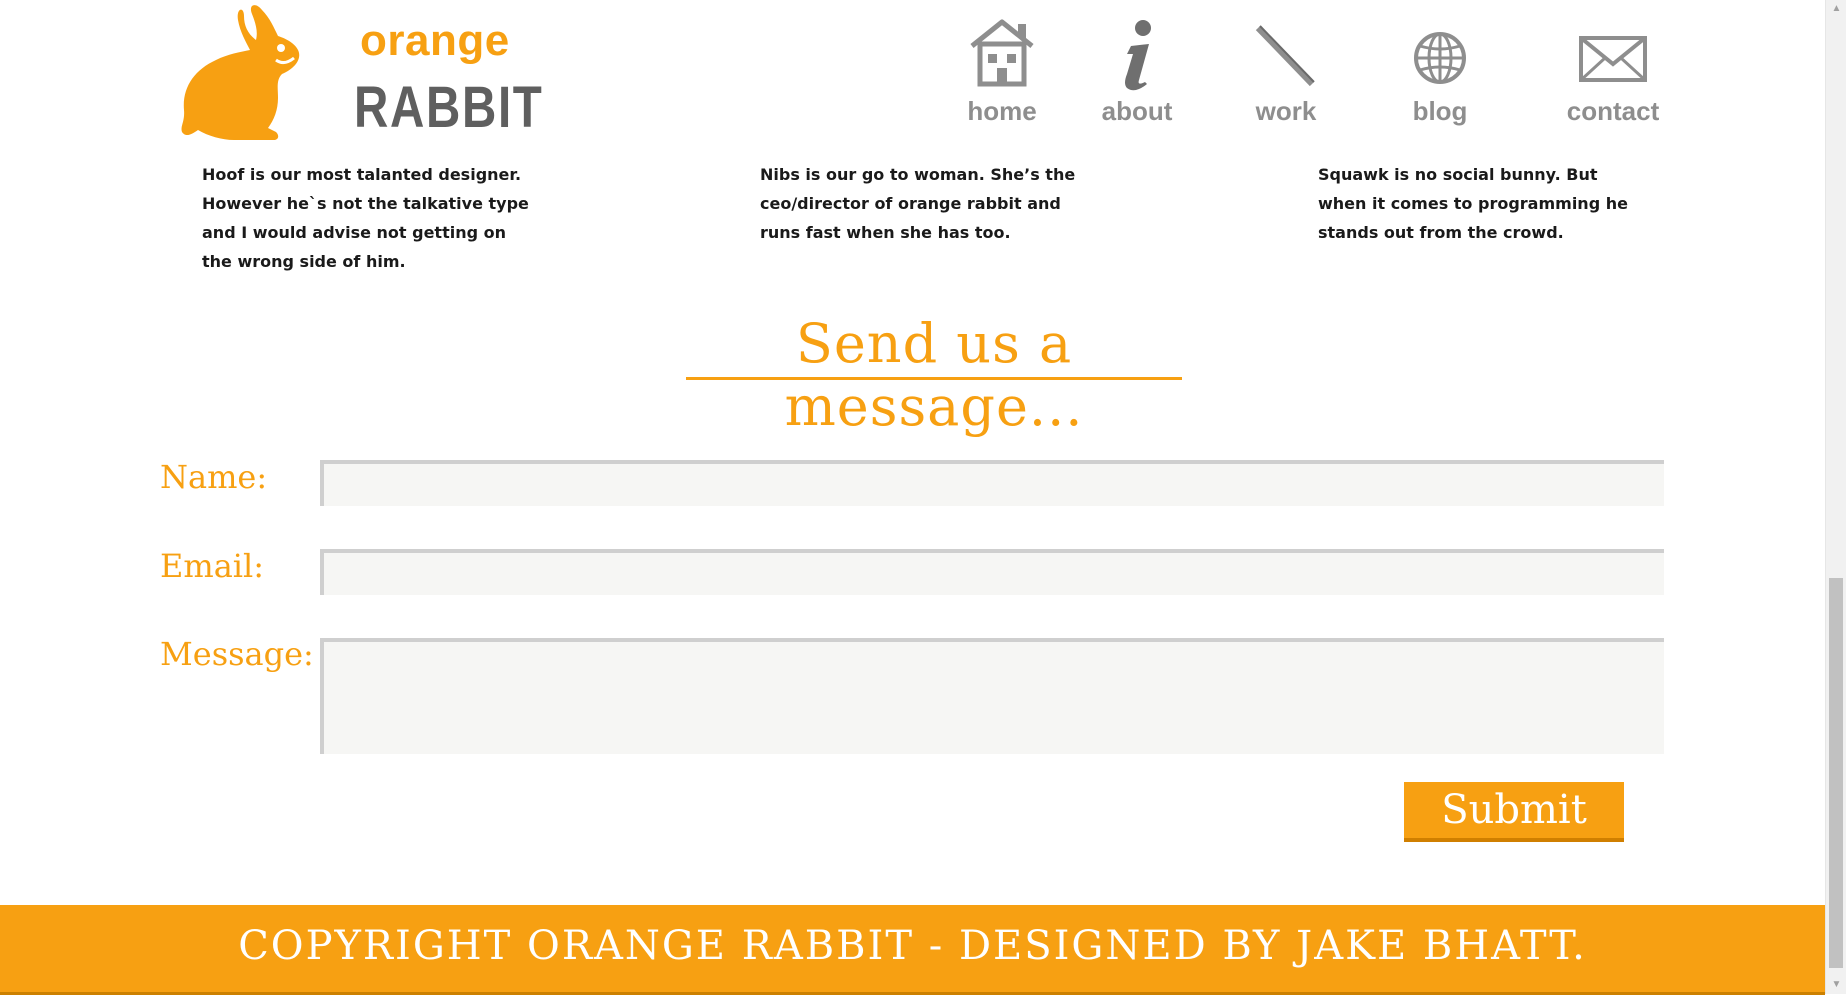 The width and height of the screenshot is (1846, 995). What do you see at coordinates (214, 477) in the screenshot?
I see `name-label: Name:` at bounding box center [214, 477].